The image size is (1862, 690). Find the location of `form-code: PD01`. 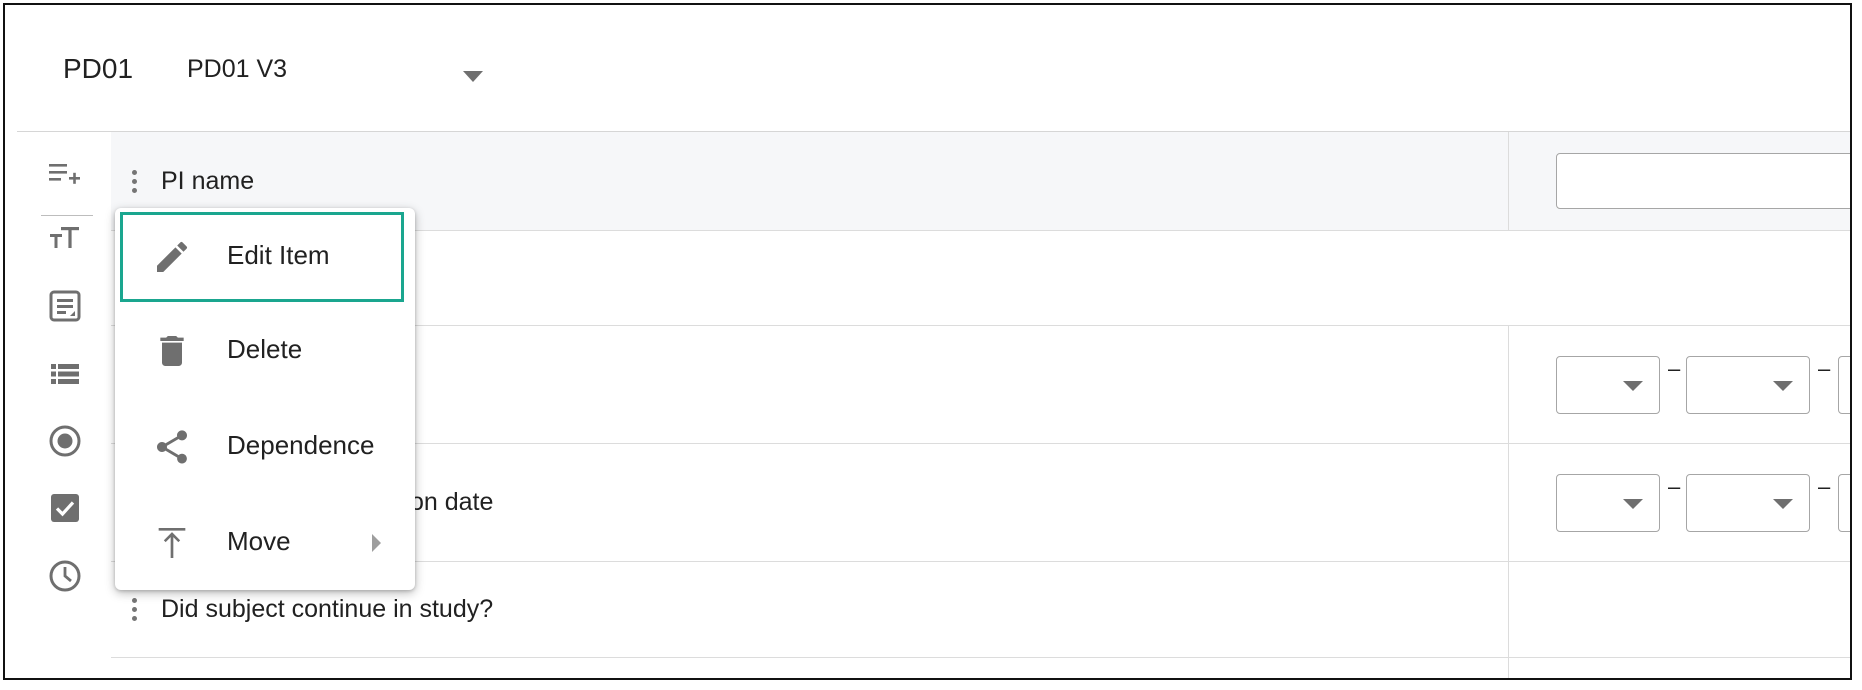

form-code: PD01 is located at coordinates (98, 68).